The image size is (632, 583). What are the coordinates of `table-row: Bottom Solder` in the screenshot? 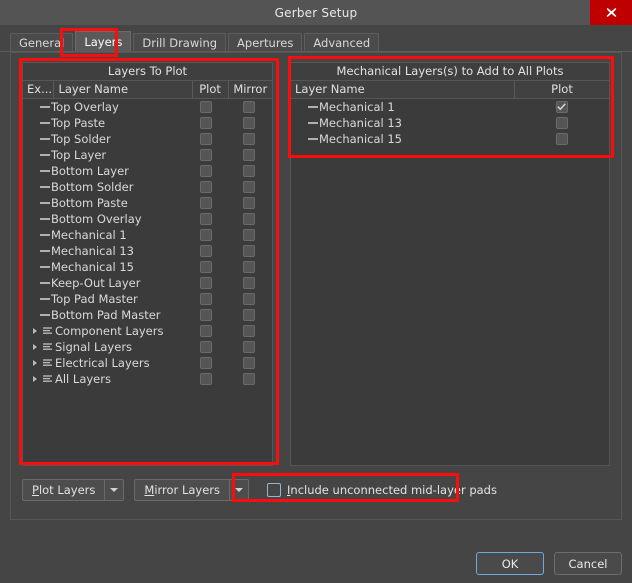 It's located at (147, 187).